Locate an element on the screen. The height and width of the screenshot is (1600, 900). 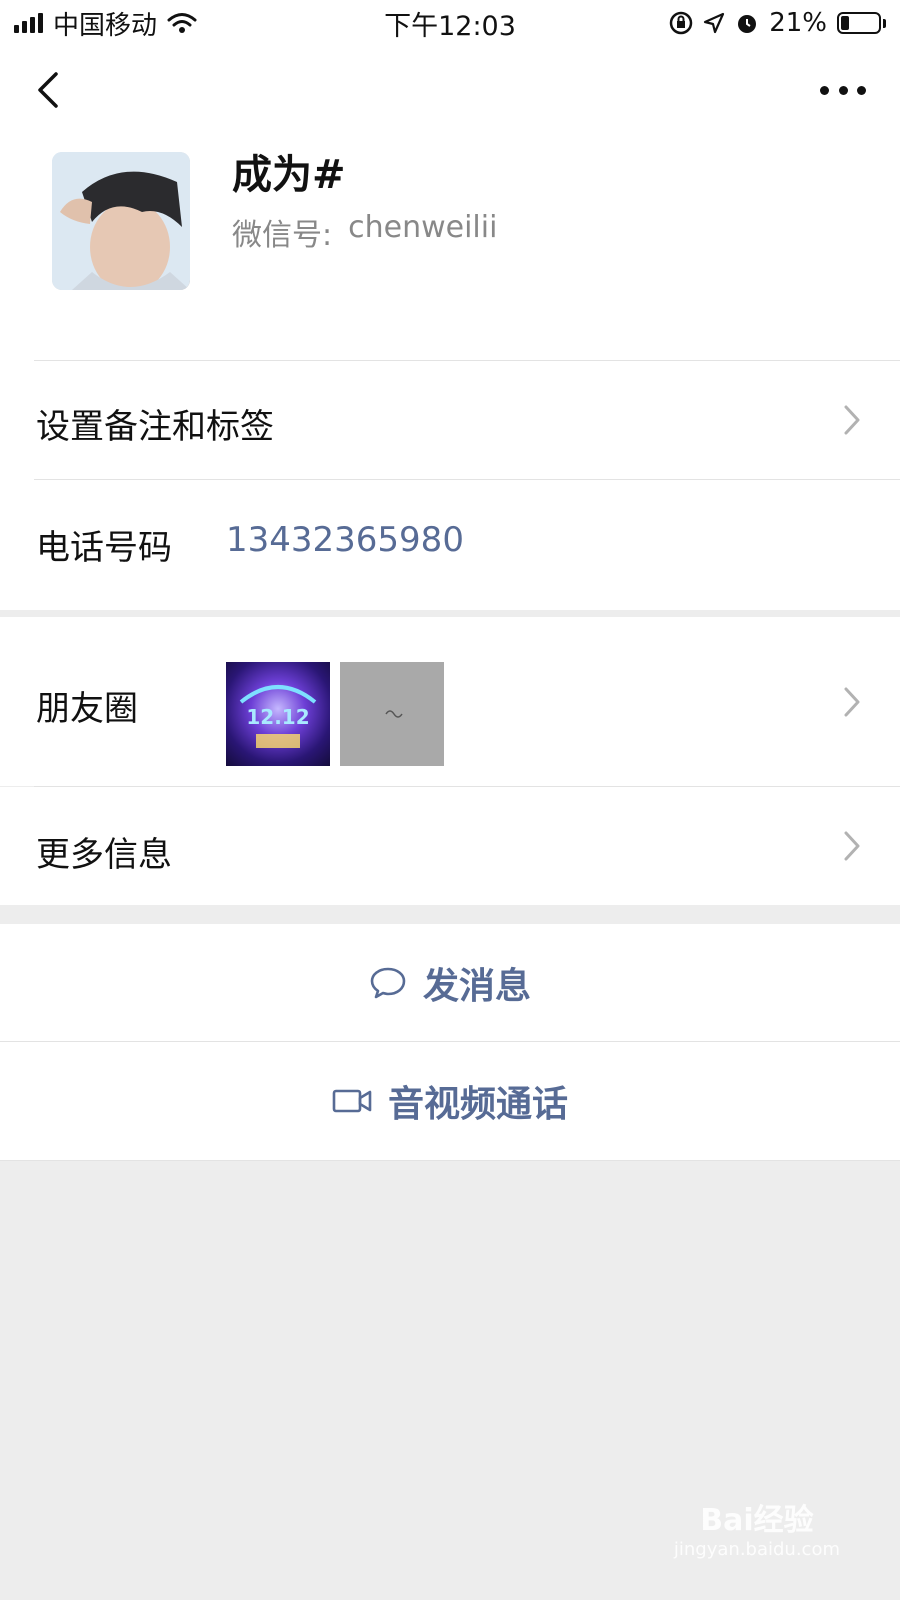
remark-tags-row: 设置备注和标签 is located at coordinates (450, 420).